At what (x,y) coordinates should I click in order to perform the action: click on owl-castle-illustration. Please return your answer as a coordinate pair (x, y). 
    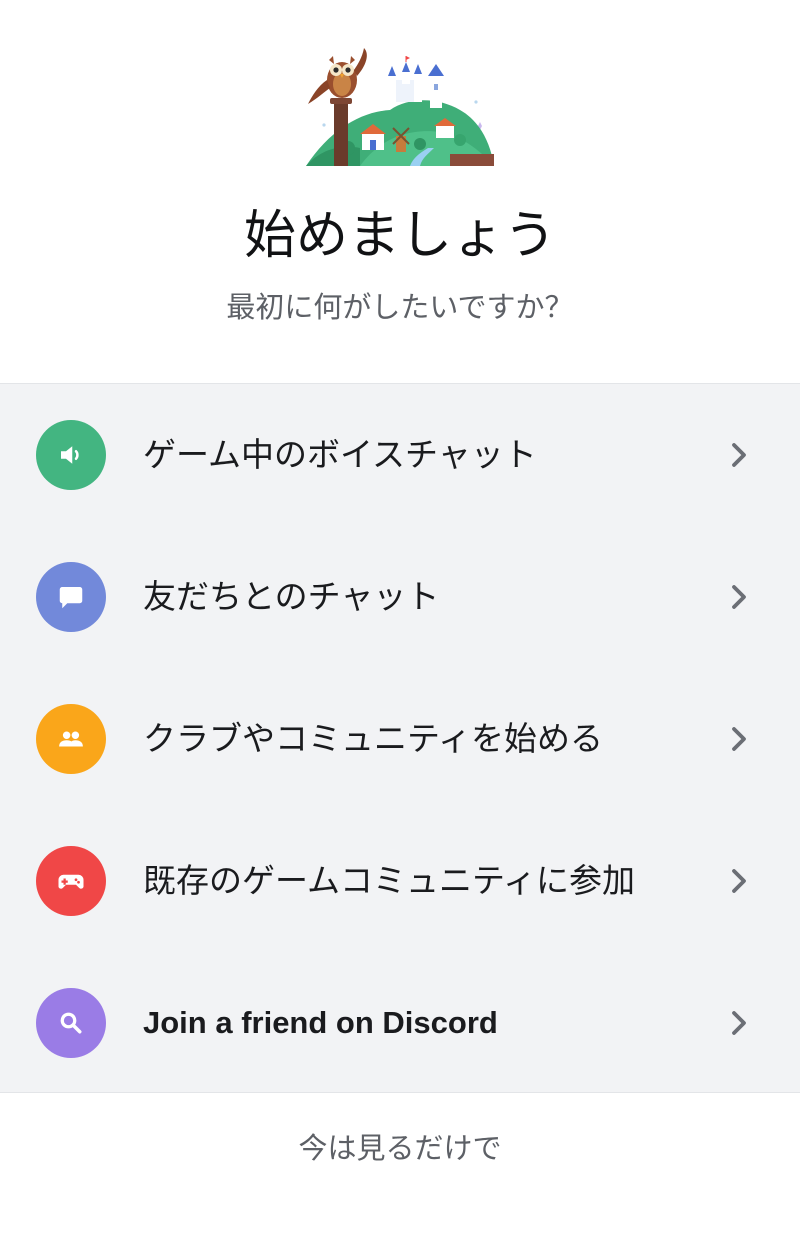
    Looking at the image, I should click on (400, 107).